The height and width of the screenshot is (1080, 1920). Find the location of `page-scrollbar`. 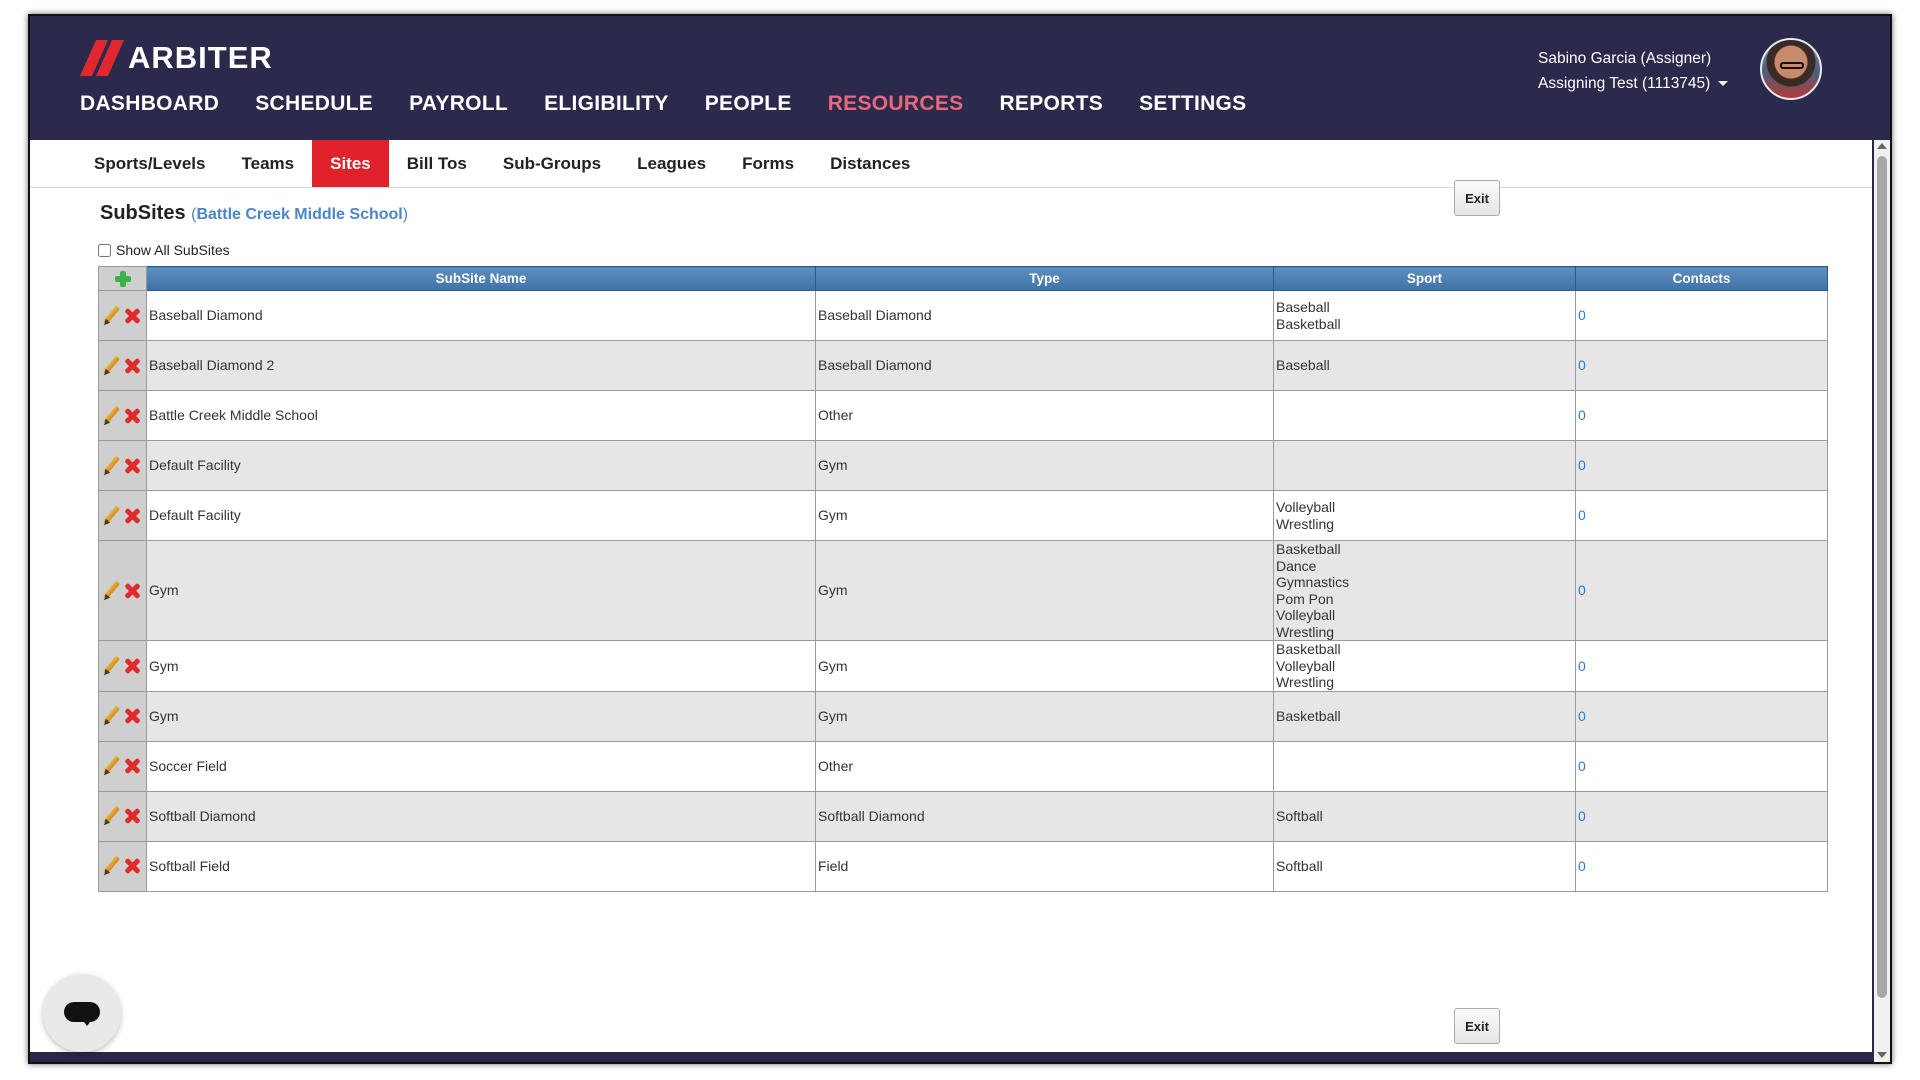

page-scrollbar is located at coordinates (1882, 601).